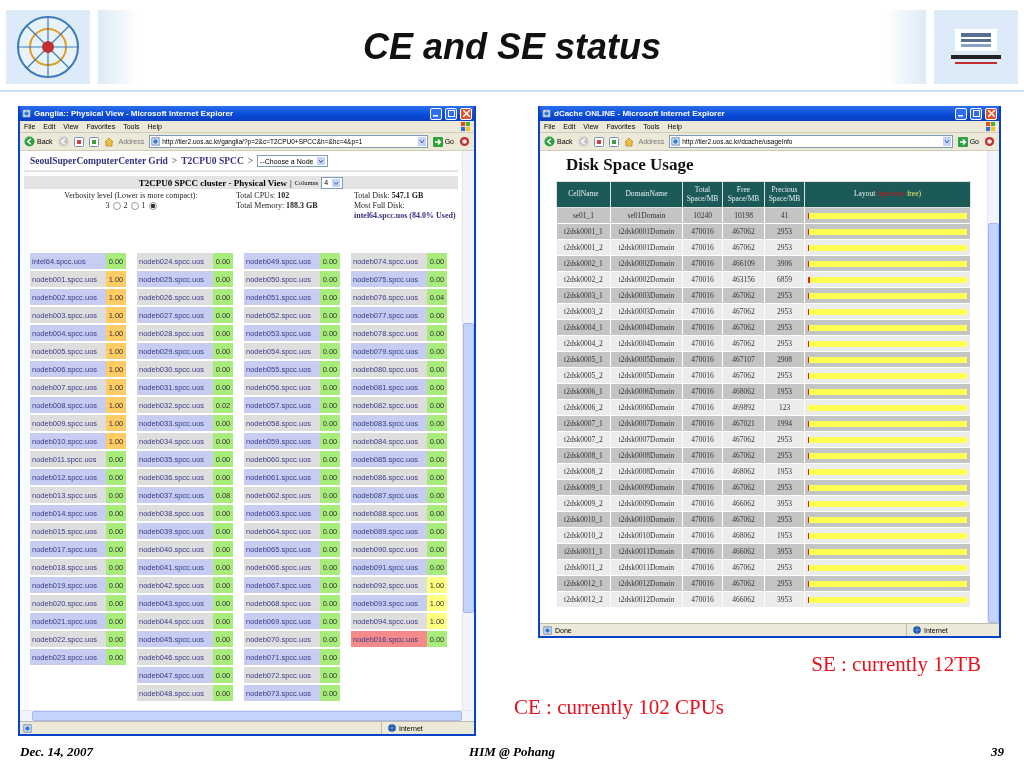 This screenshot has width=1024, height=768. Describe the element at coordinates (380, 205) in the screenshot. I see `stat-text: Most Full Disk:` at that location.